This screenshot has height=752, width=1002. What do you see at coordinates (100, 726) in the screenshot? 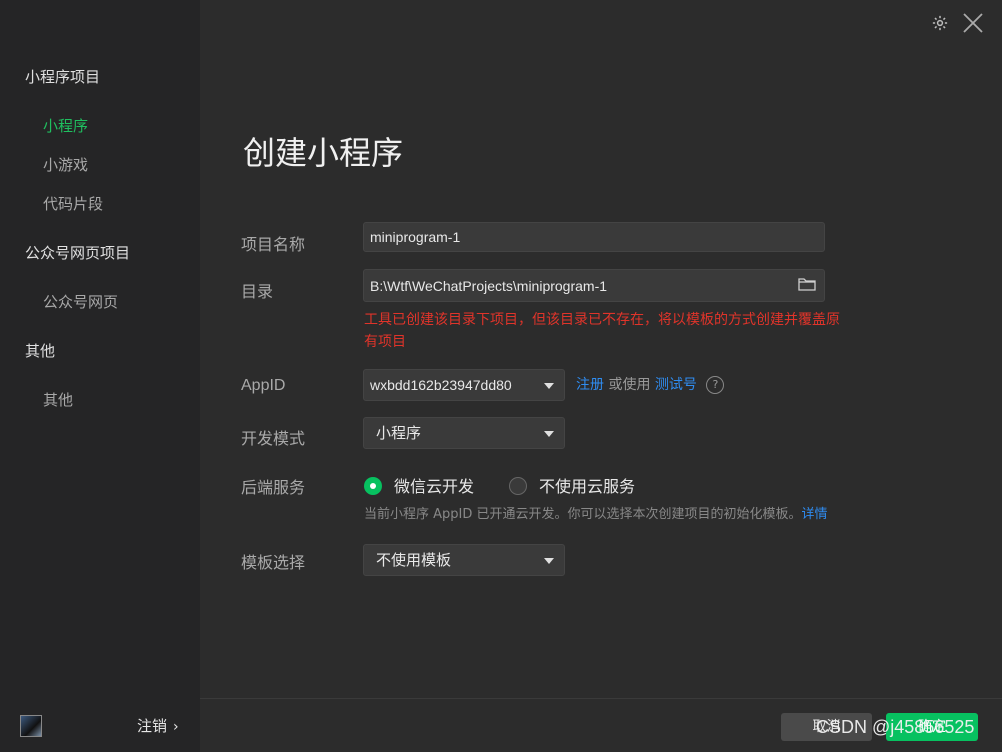
I see `sidebar-footer: 注销 ›` at bounding box center [100, 726].